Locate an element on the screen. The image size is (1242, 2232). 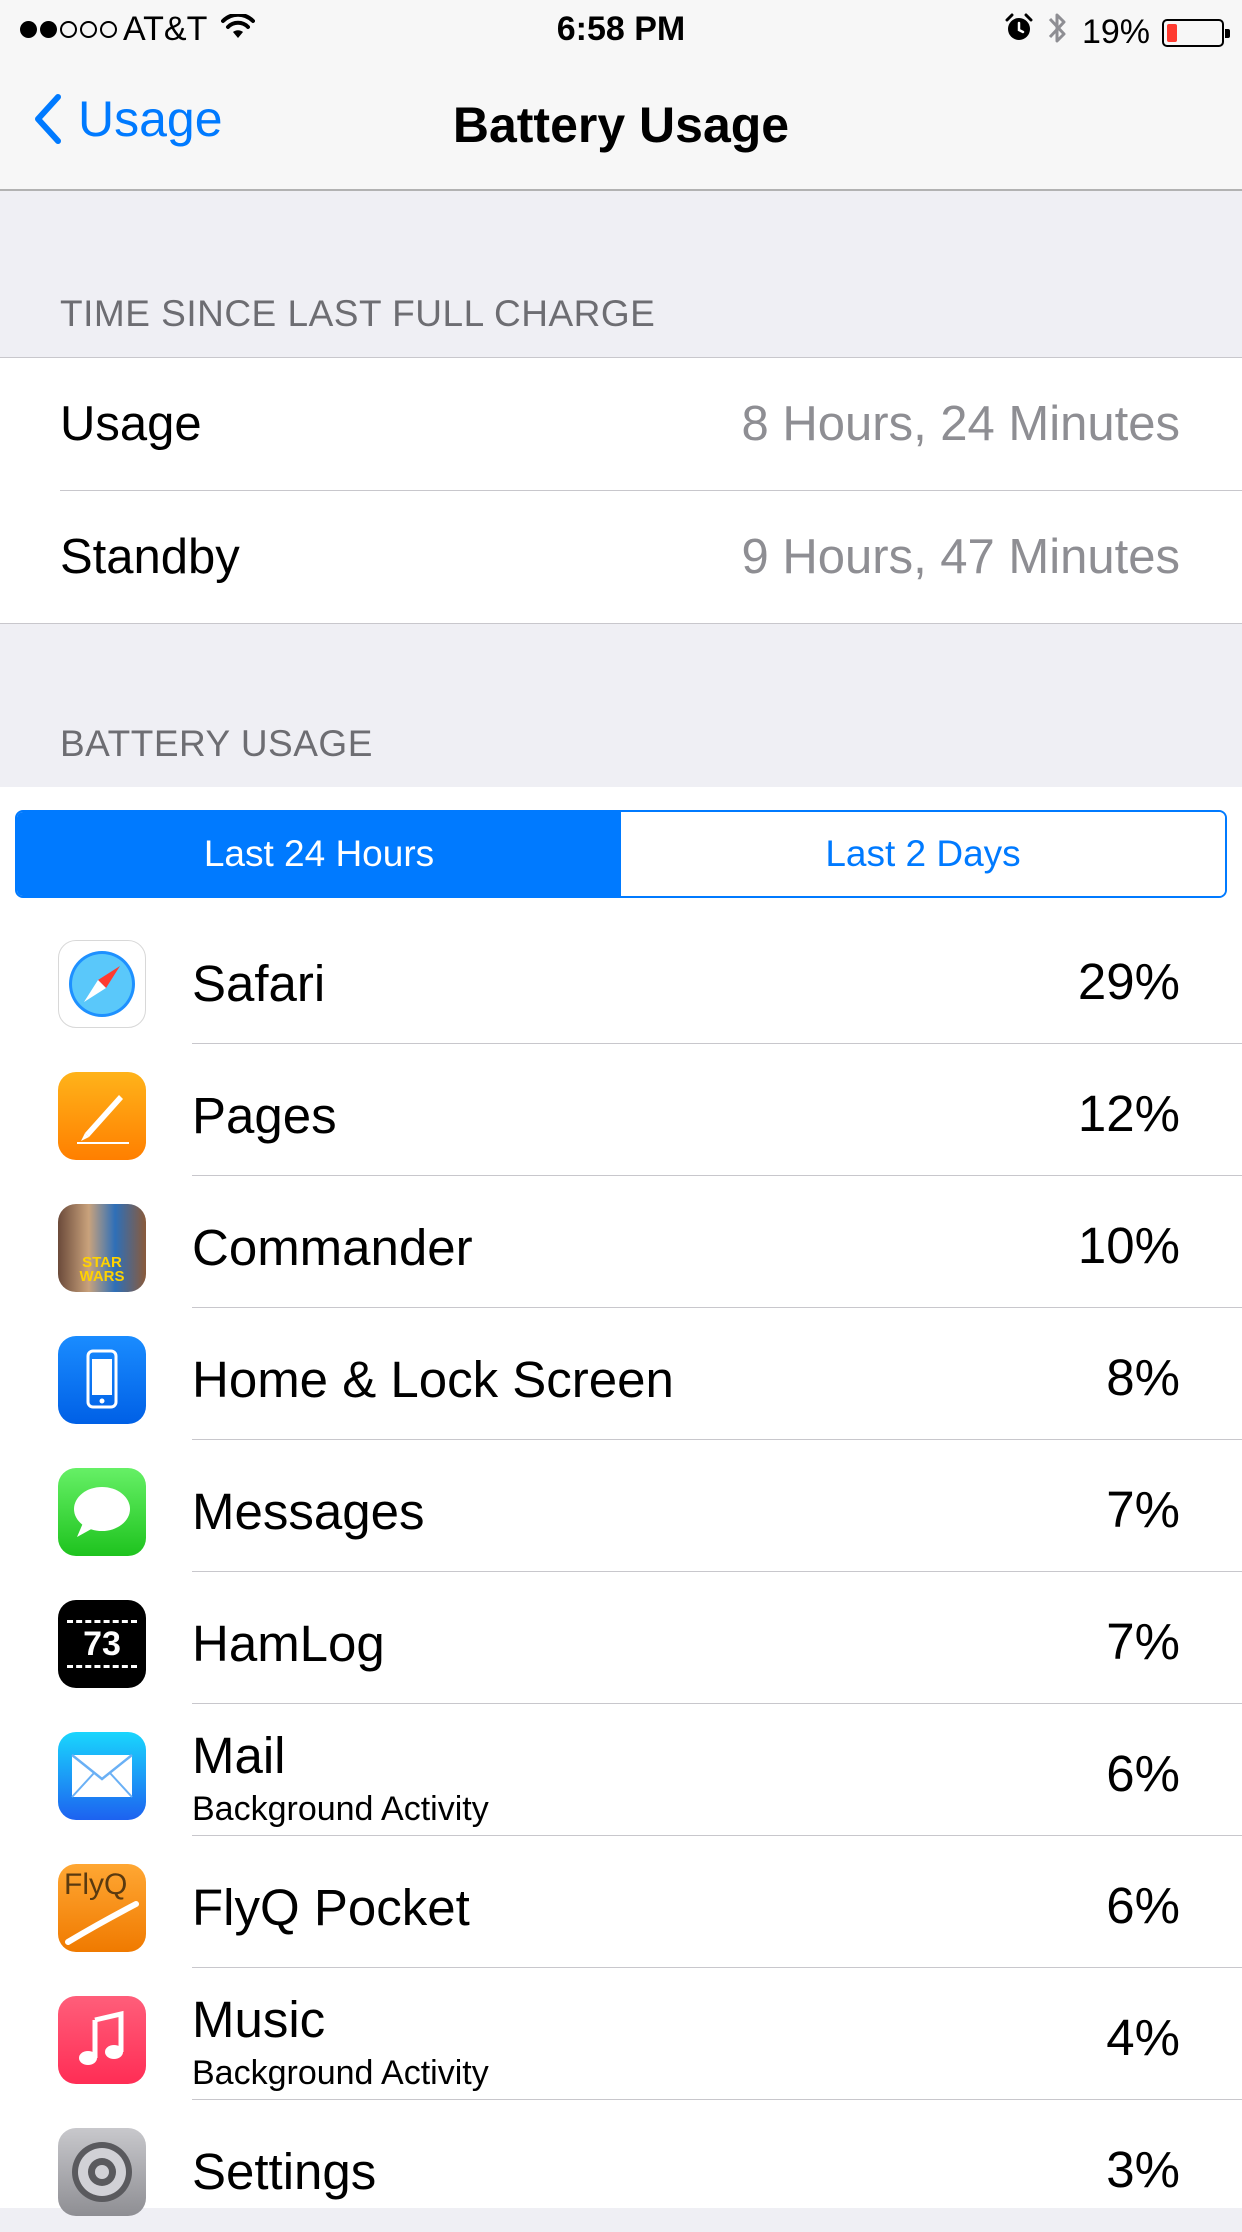
time-range-segmented-control: Last 24 Hours Last 2 Days is located at coordinates (621, 854).